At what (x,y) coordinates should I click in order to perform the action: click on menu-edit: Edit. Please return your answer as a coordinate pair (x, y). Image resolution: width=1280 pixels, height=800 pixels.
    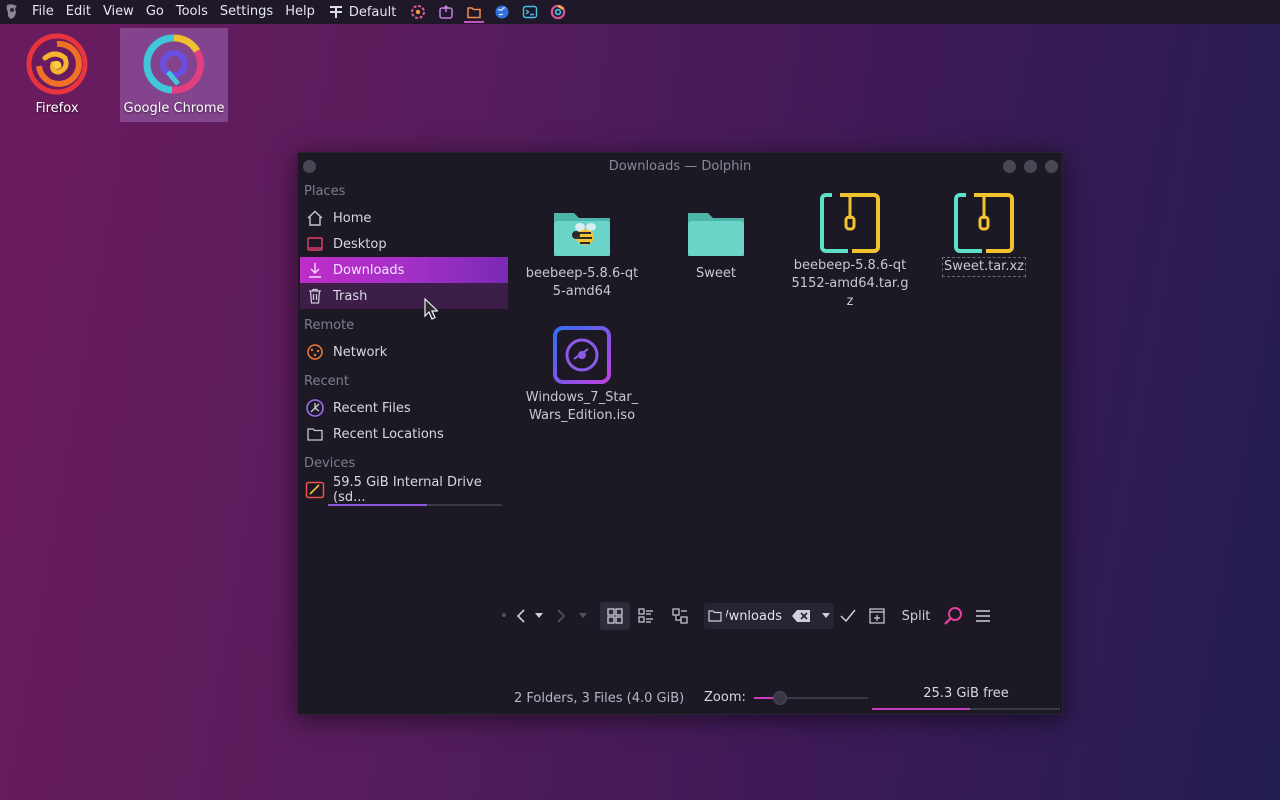
    Looking at the image, I should click on (78, 12).